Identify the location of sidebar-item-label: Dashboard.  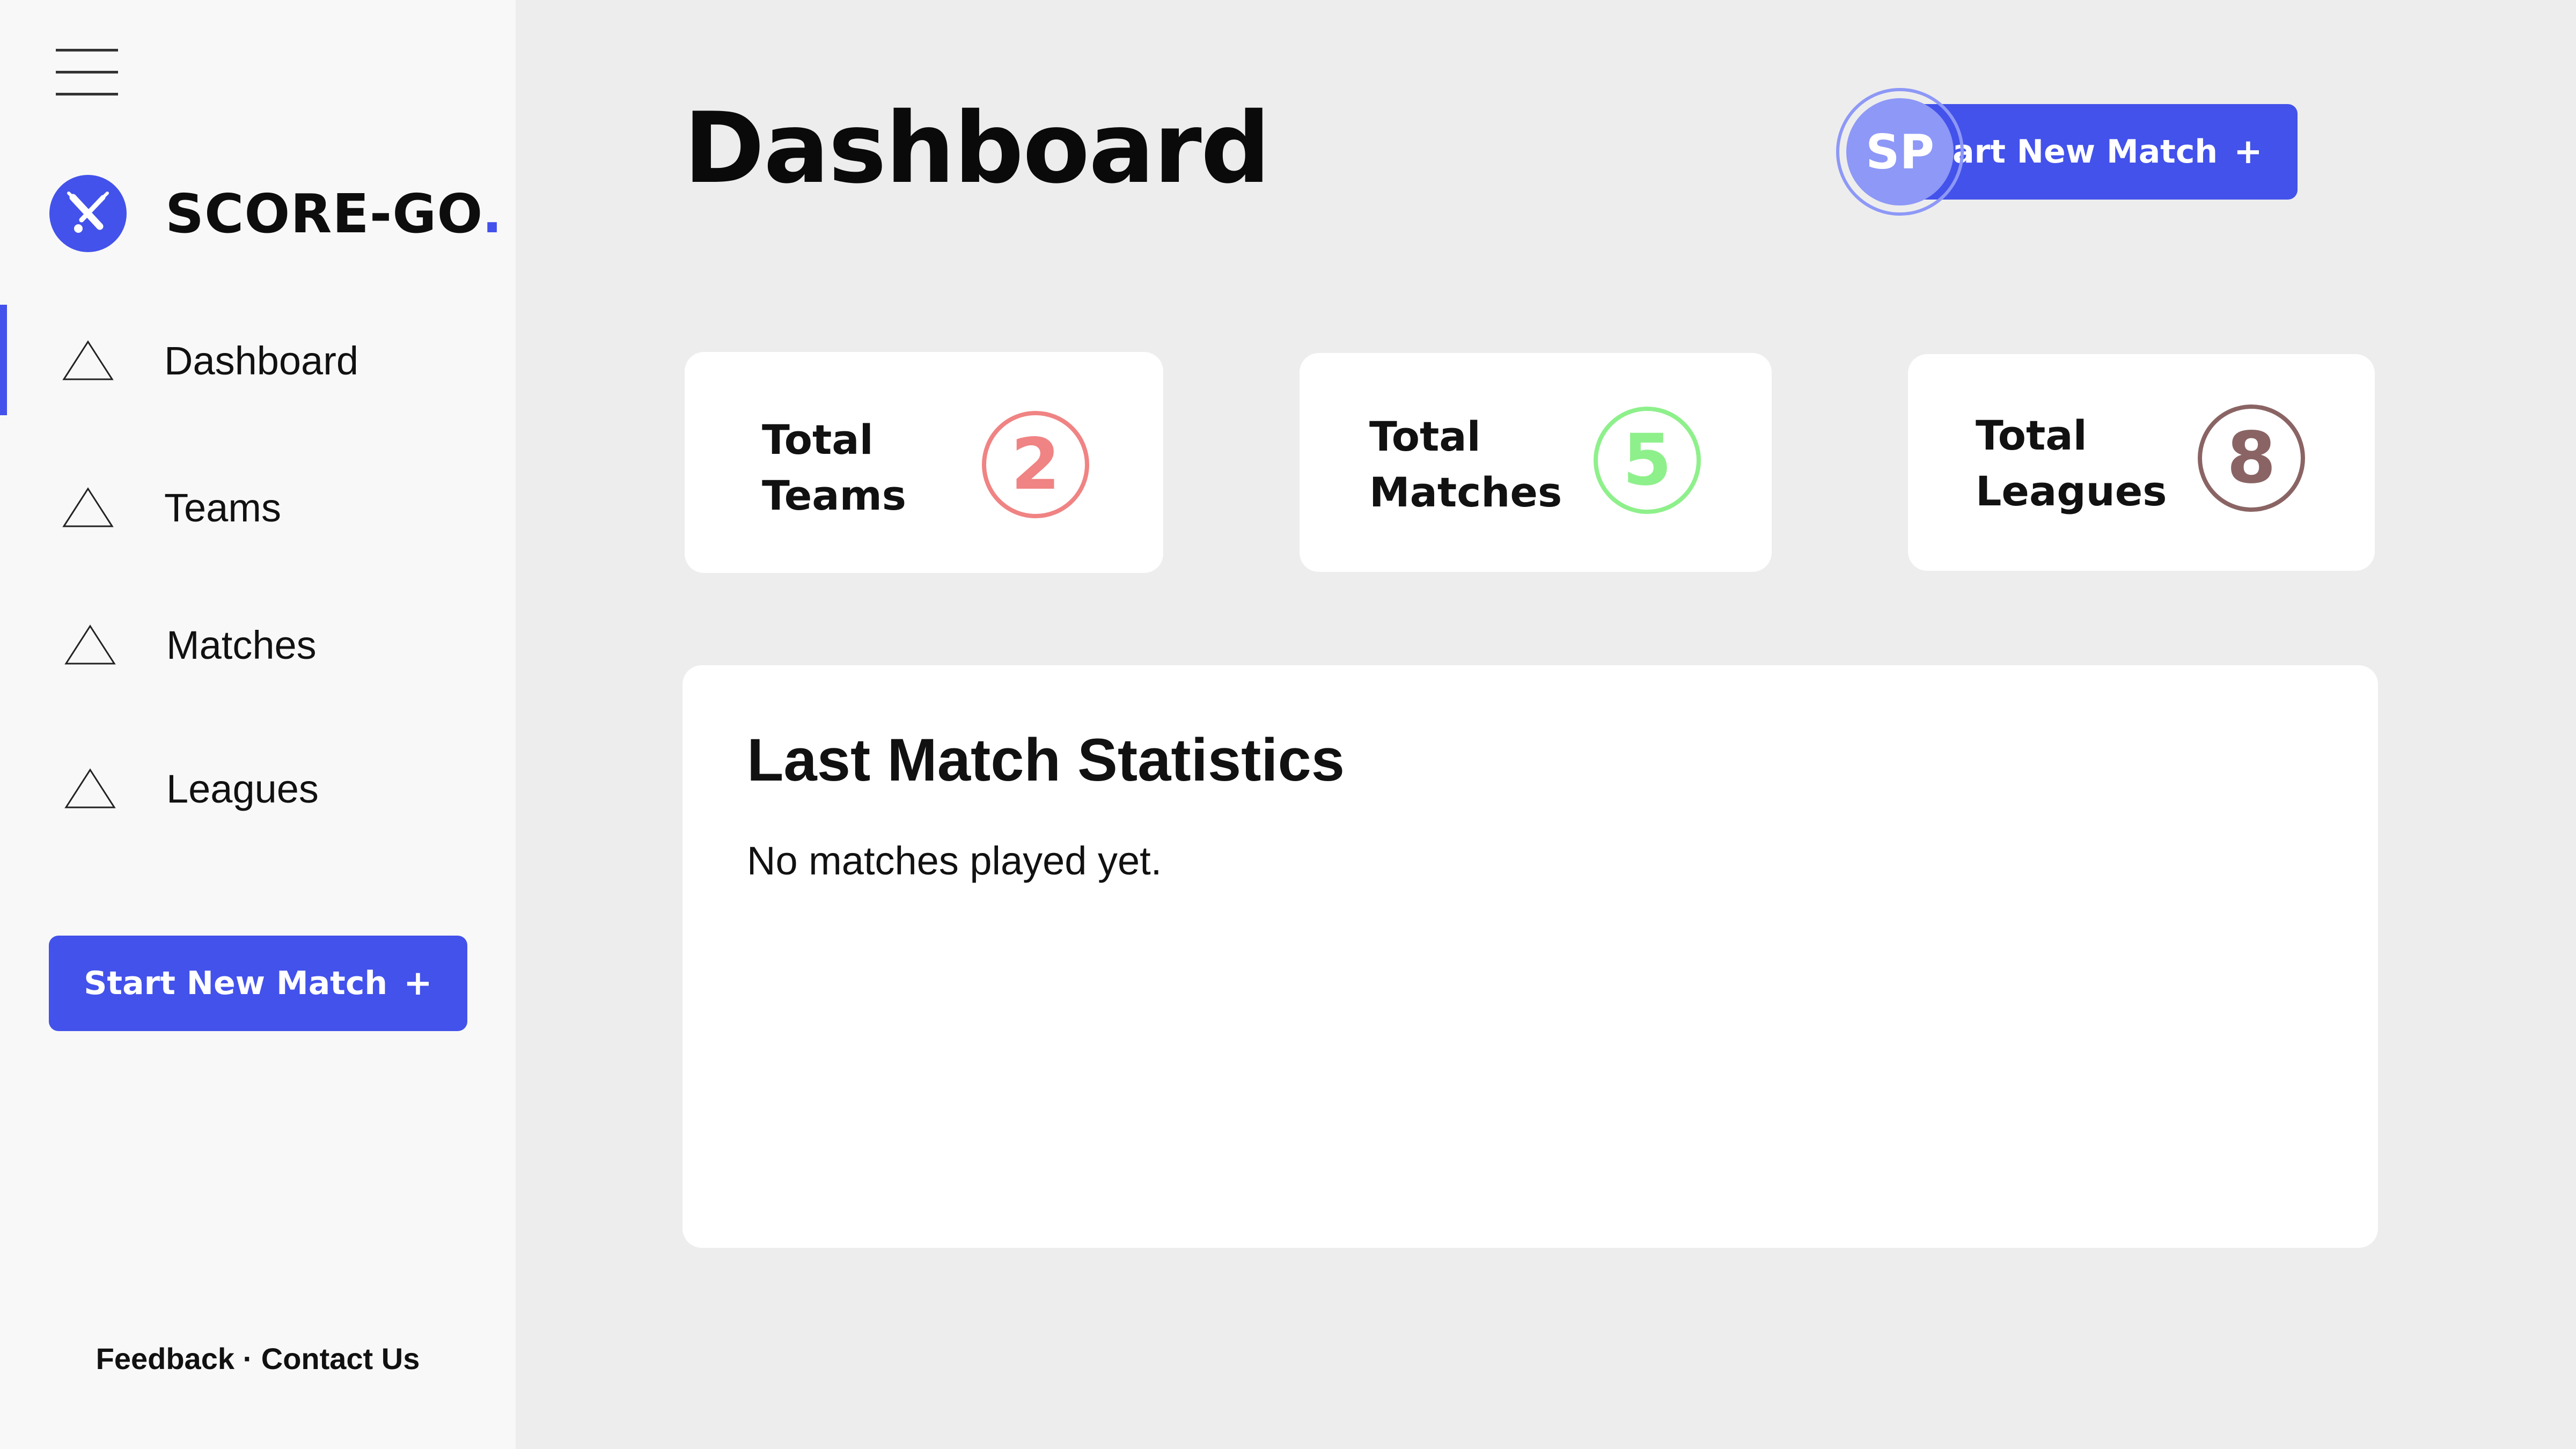
(261, 360).